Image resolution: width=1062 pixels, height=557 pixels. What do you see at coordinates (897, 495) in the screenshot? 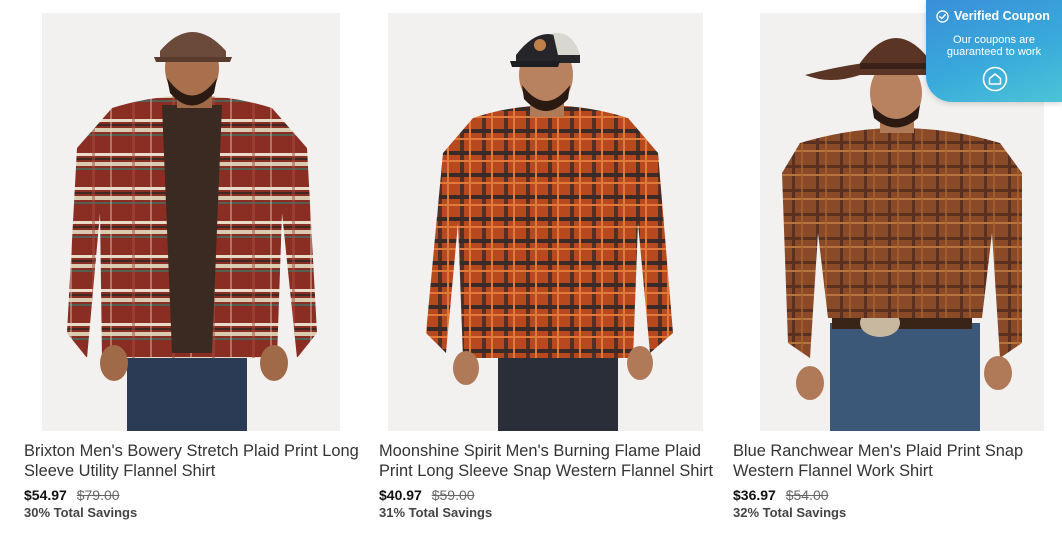
I see `price-row: $36.97 $54.00` at bounding box center [897, 495].